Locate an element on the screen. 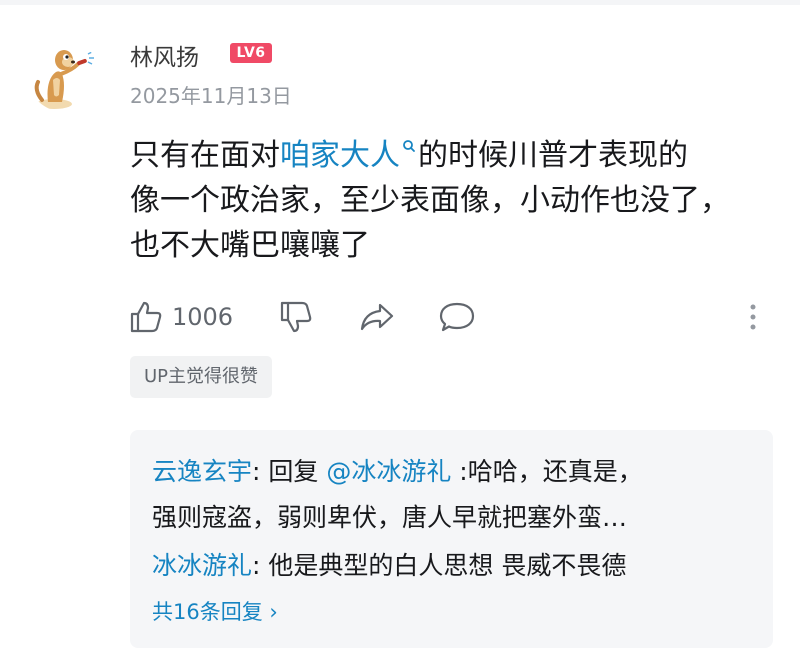 Image resolution: width=800 pixels, height=649 pixels. reply-word: 回复 is located at coordinates (297, 471).